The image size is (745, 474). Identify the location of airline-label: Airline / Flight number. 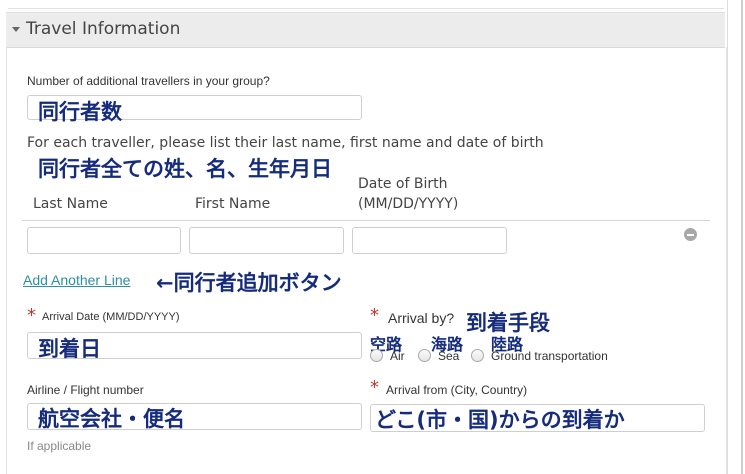
(85, 390).